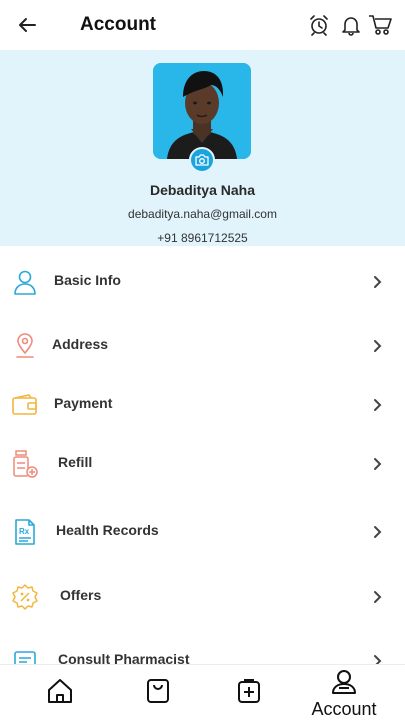 The width and height of the screenshot is (405, 720). I want to click on menu-item-label: Address, so click(80, 344).